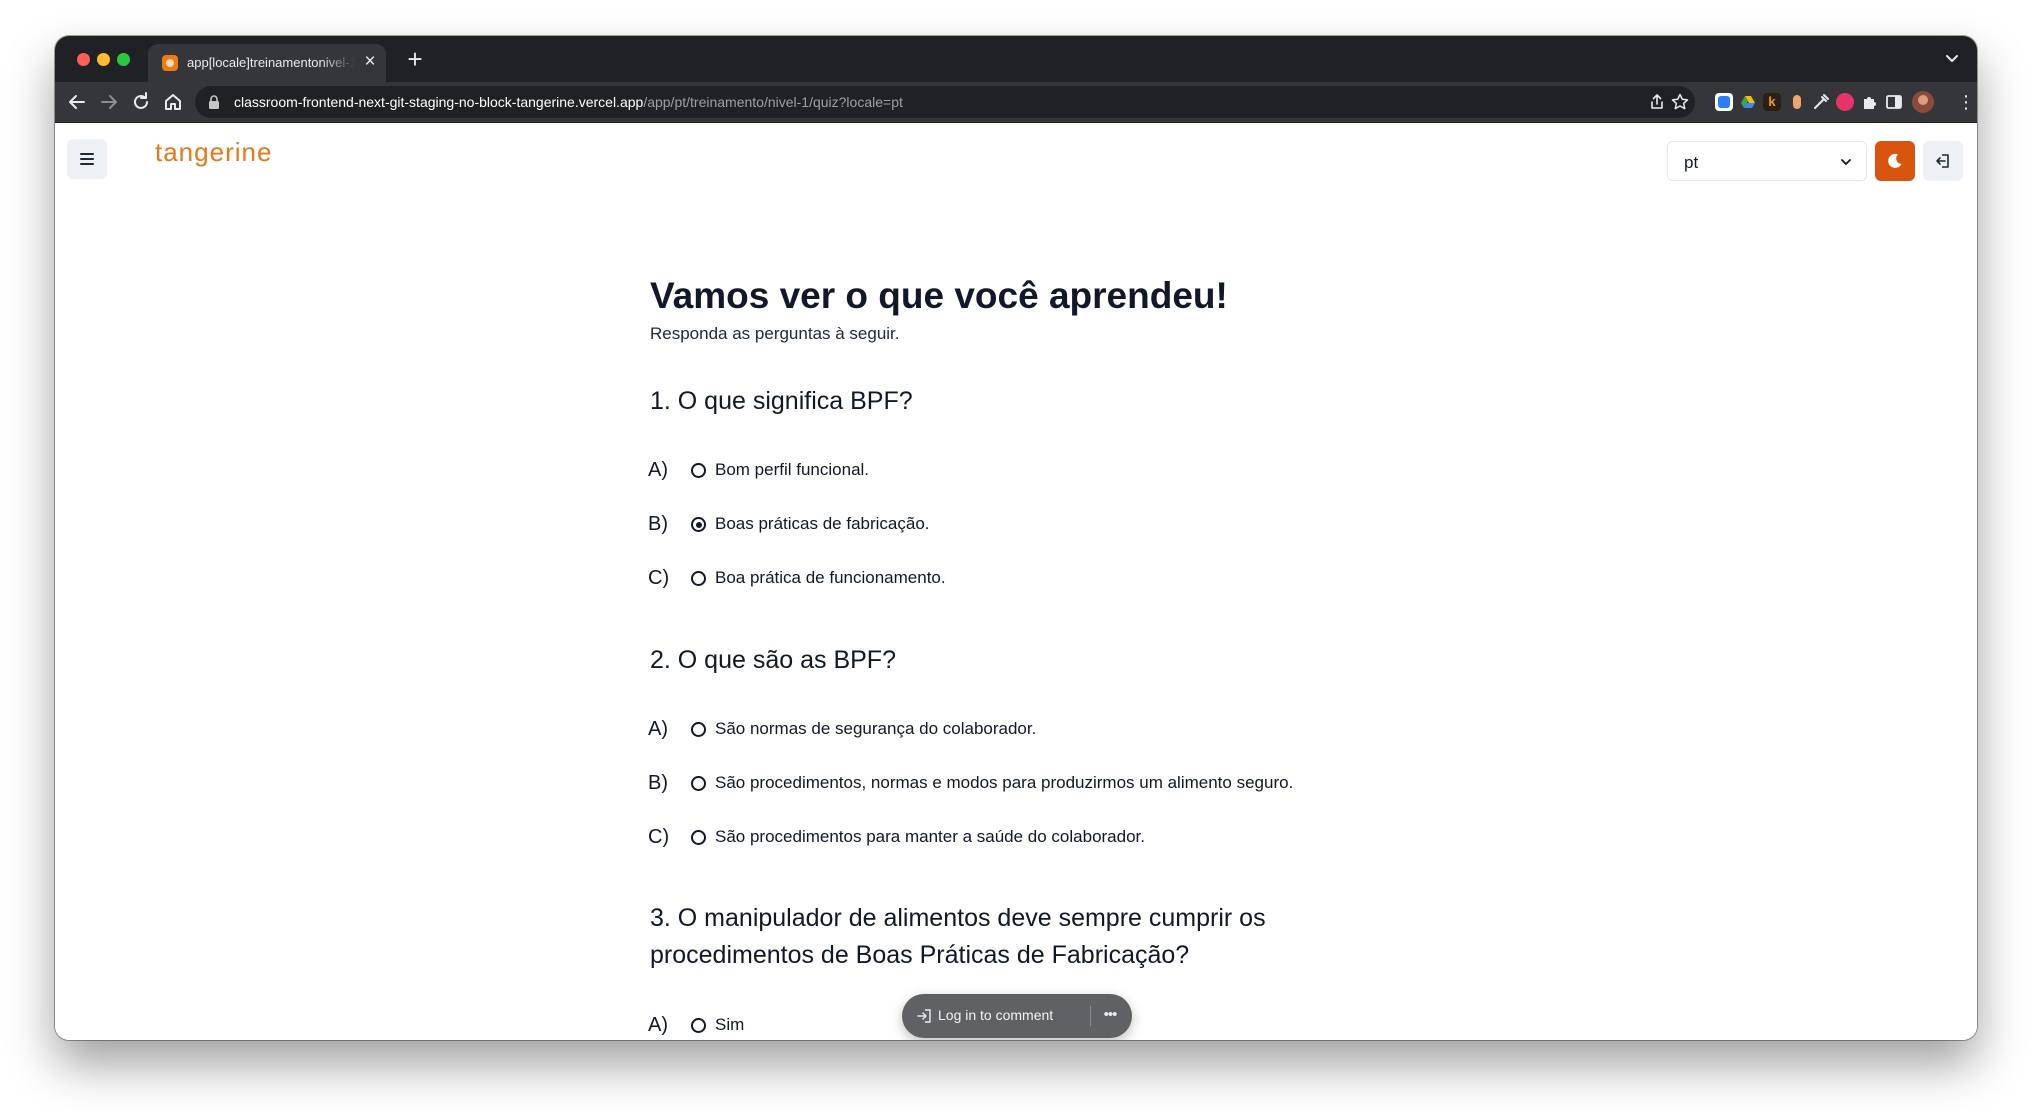  I want to click on maximize-window-button, so click(123, 59).